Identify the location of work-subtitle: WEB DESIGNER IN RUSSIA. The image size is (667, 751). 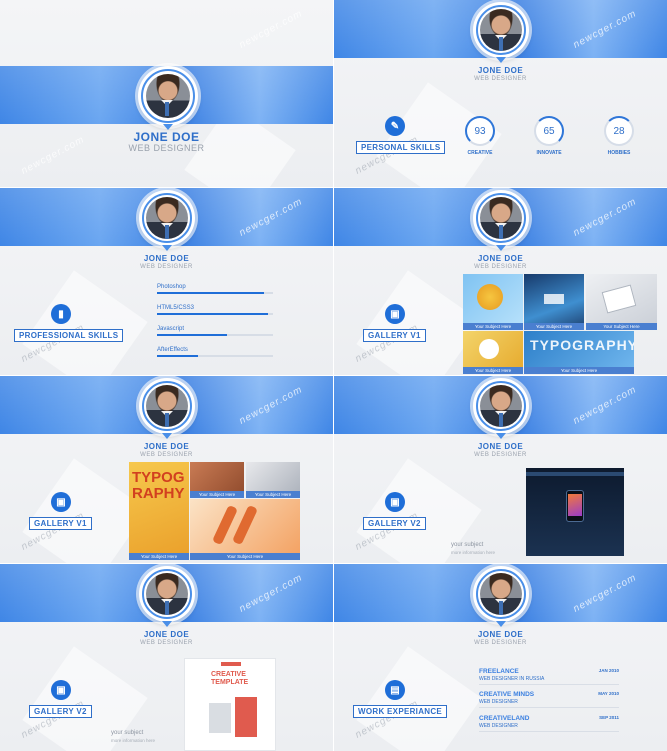
(512, 679).